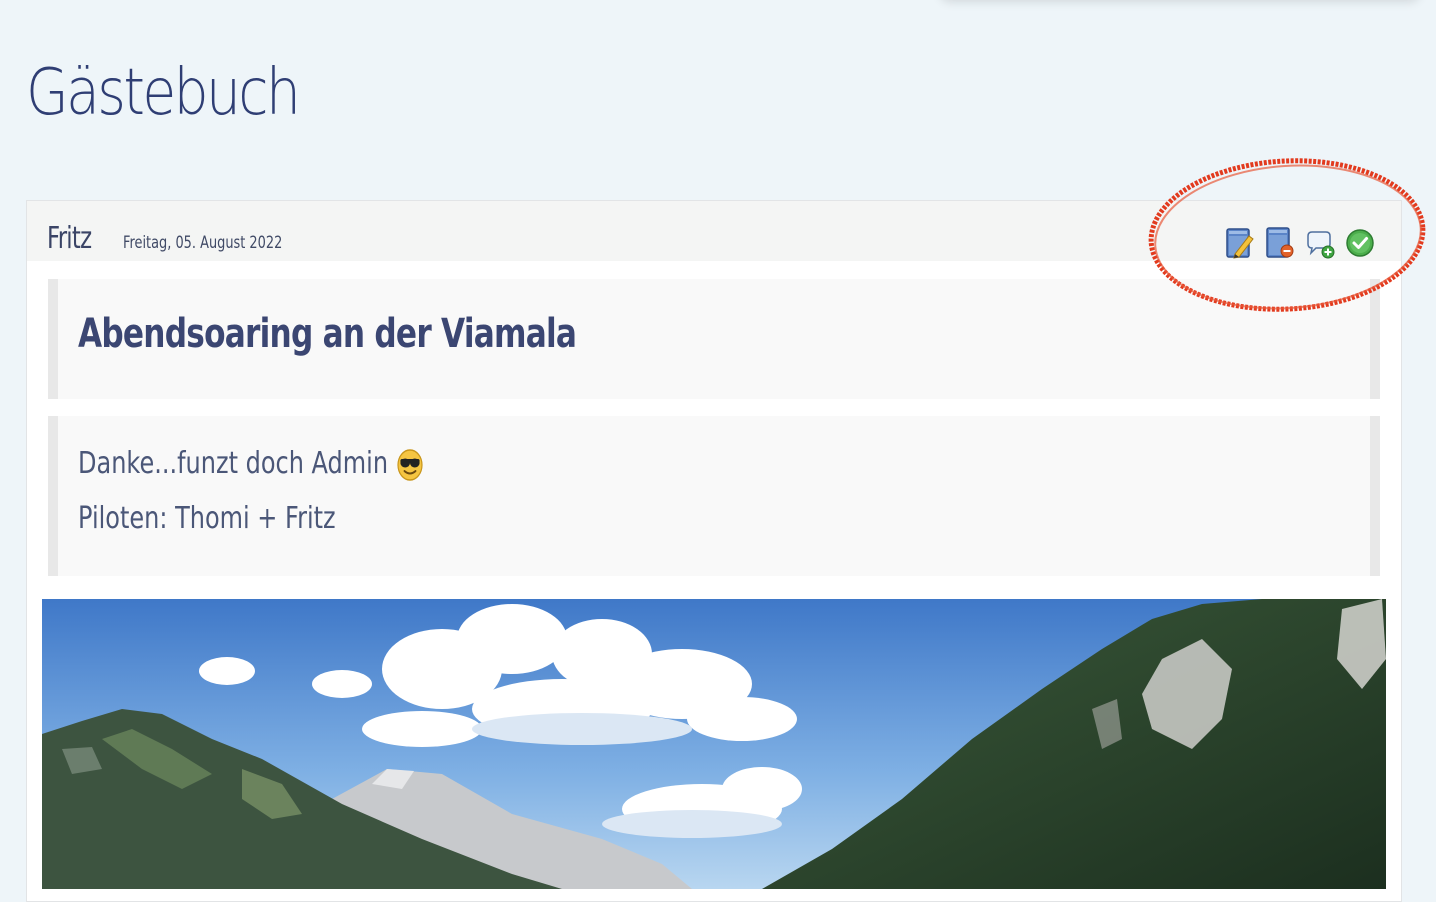 The width and height of the screenshot is (1436, 902). I want to click on edit-entry-icon, so click(1240, 243).